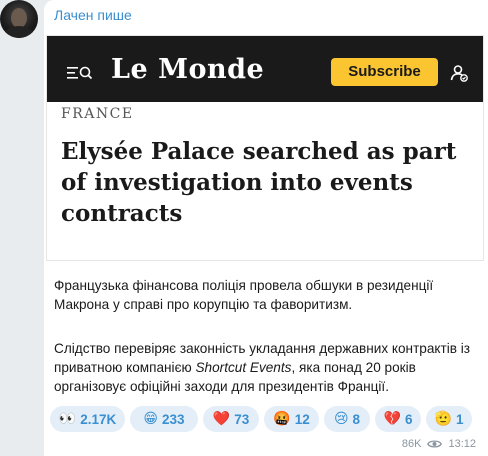 Image resolution: width=488 pixels, height=456 pixels. I want to click on angry-icon: 🤬, so click(282, 419).